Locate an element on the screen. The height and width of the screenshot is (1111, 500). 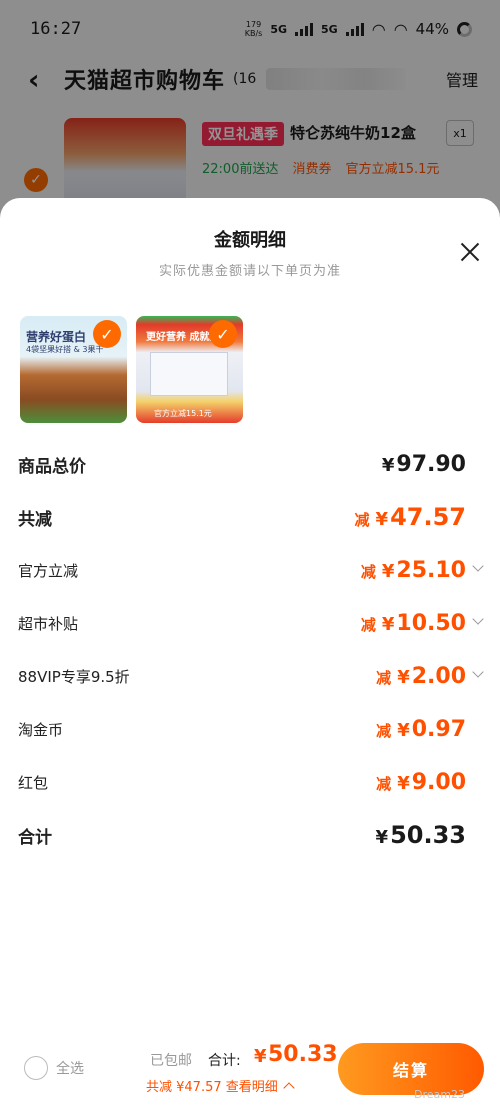
row-label: 淘金币 is located at coordinates (41, 729).